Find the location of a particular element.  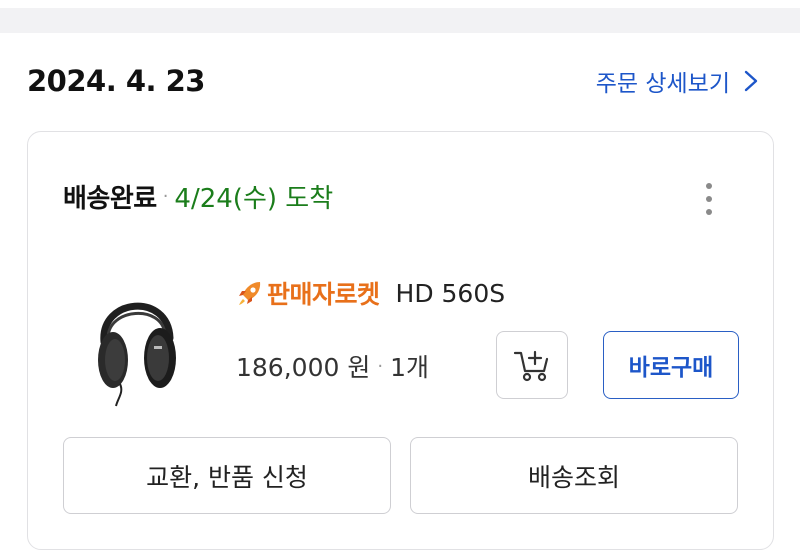

delivery-tracking-button: 배송조회 is located at coordinates (574, 475).